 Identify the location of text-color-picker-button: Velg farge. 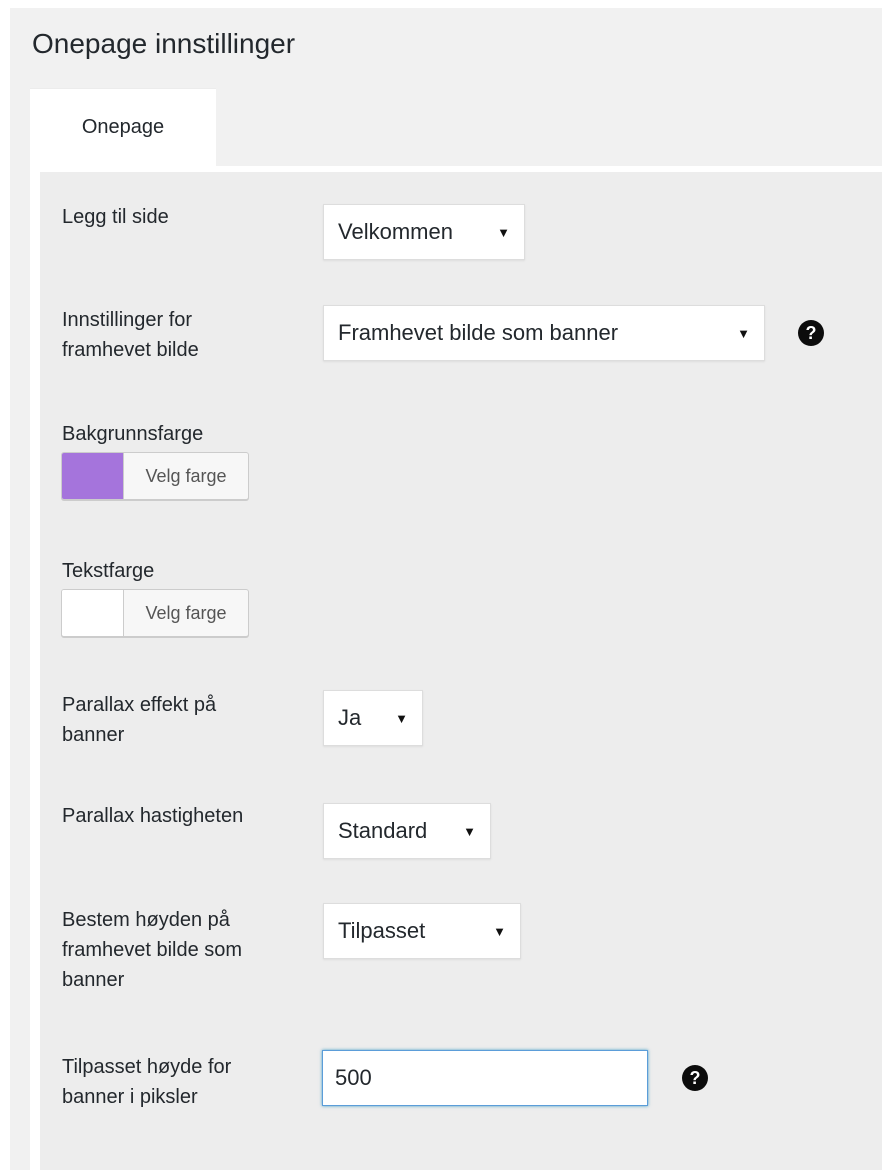
(155, 613).